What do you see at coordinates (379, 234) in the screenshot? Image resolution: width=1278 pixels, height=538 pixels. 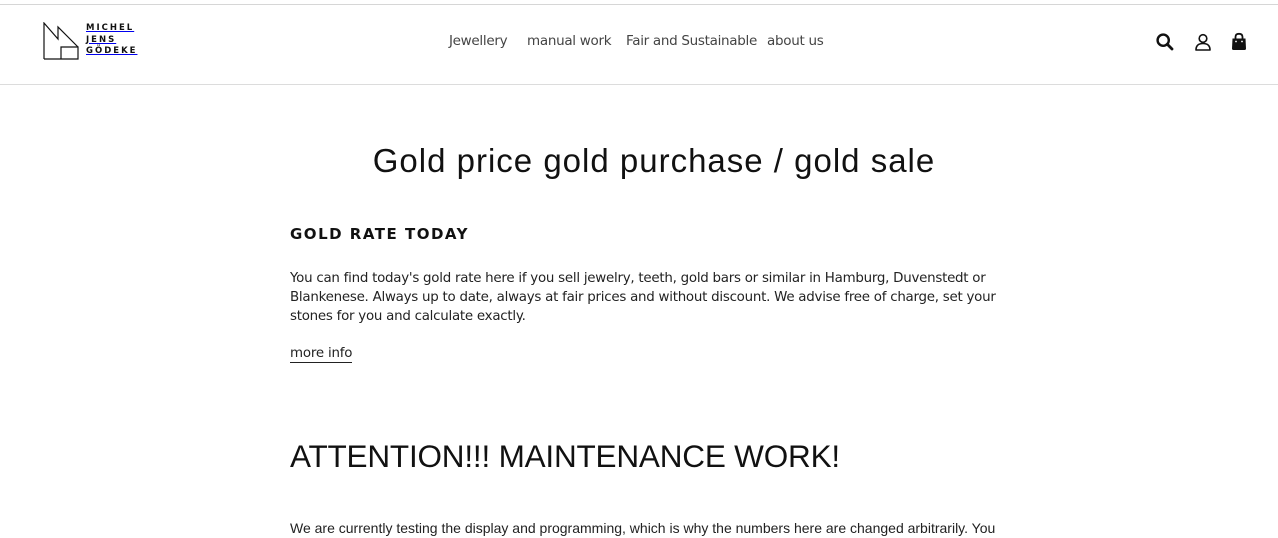 I see `section-heading: GOLD RATE TODAY` at bounding box center [379, 234].